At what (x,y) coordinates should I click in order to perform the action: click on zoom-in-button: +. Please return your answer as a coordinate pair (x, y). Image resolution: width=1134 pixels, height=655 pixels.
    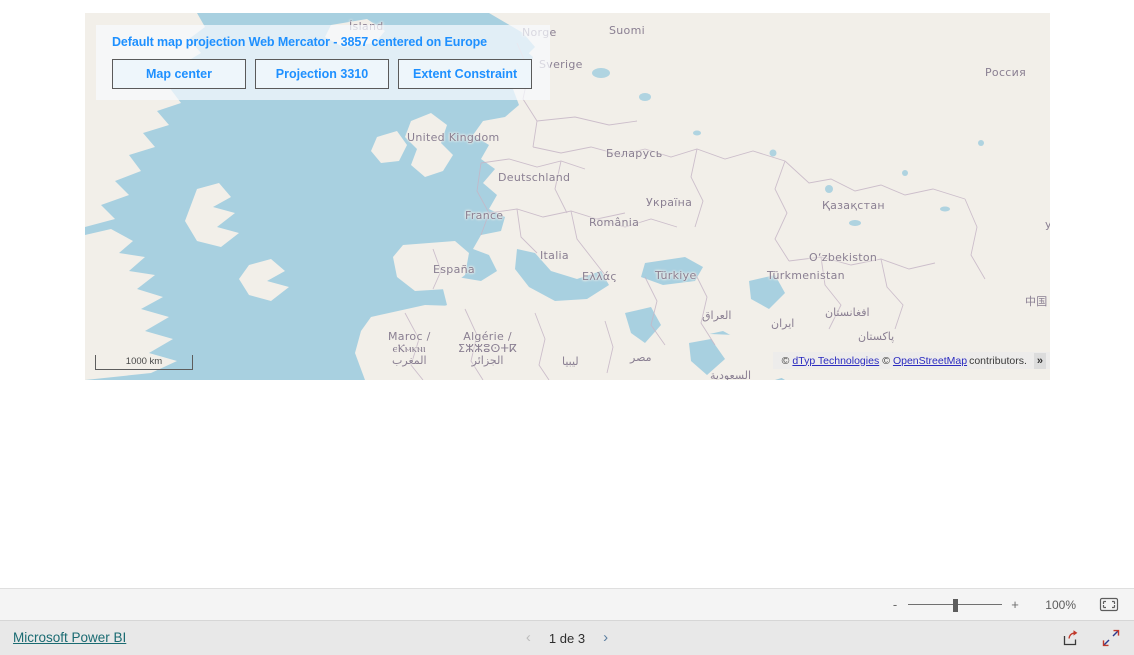
    Looking at the image, I should click on (1015, 604).